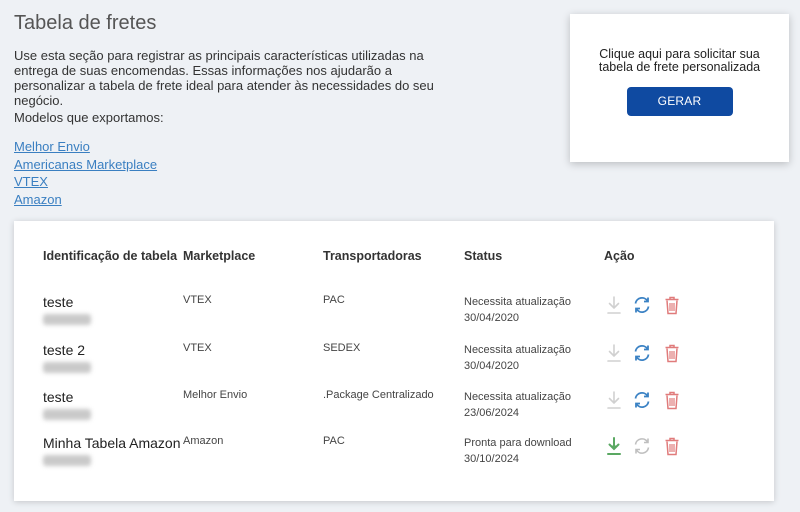 This screenshot has width=800, height=512. What do you see at coordinates (518, 443) in the screenshot?
I see `status-text: Pronta para download` at bounding box center [518, 443].